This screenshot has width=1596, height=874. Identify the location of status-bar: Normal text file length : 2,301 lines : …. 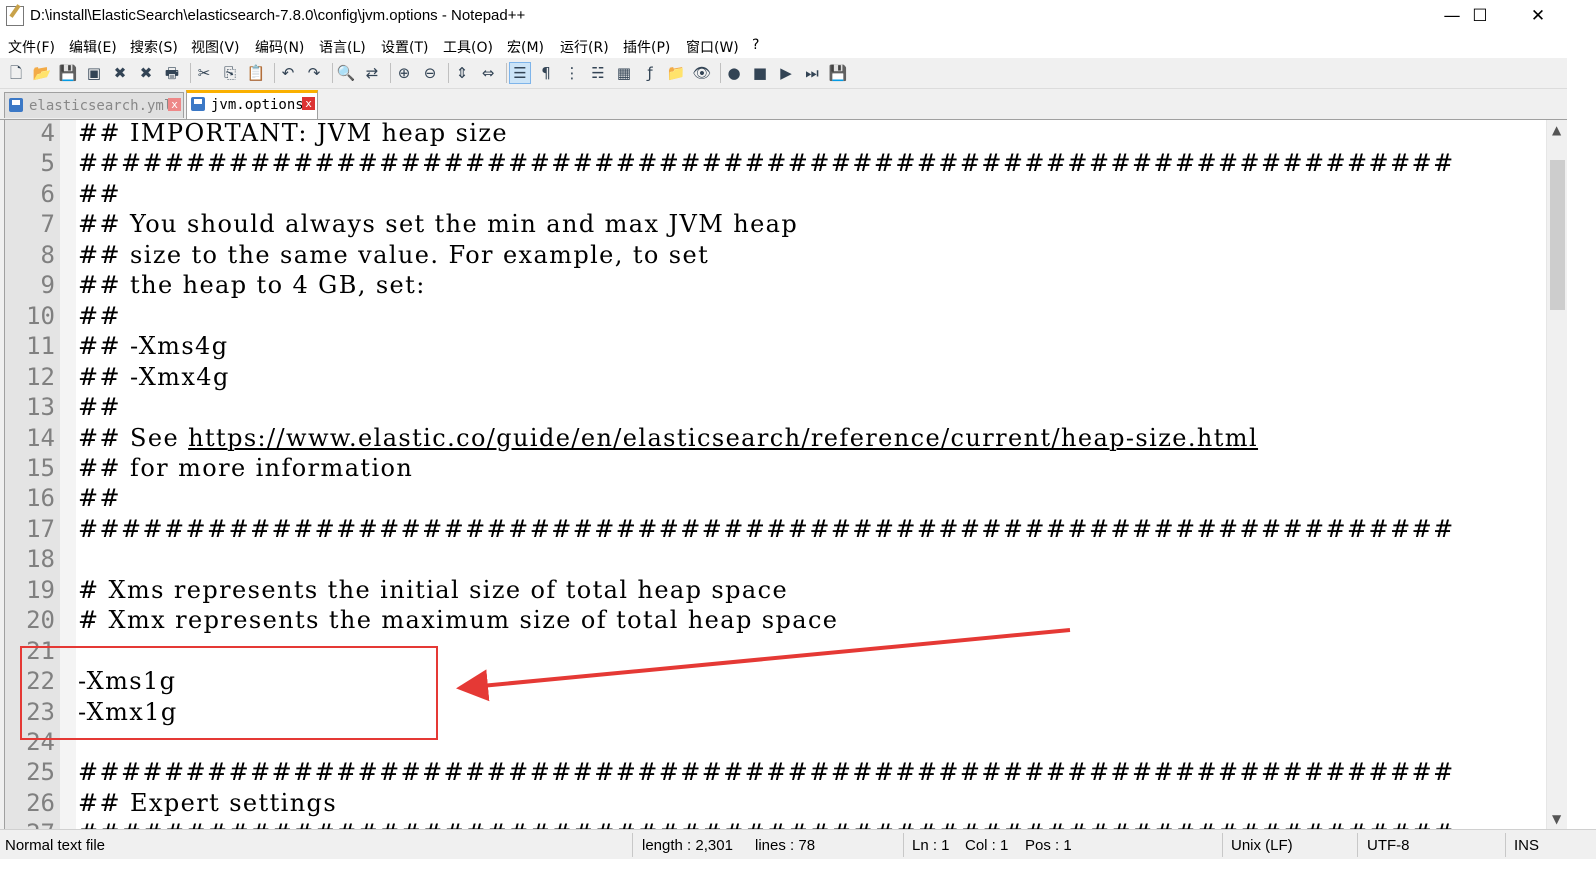
(798, 844).